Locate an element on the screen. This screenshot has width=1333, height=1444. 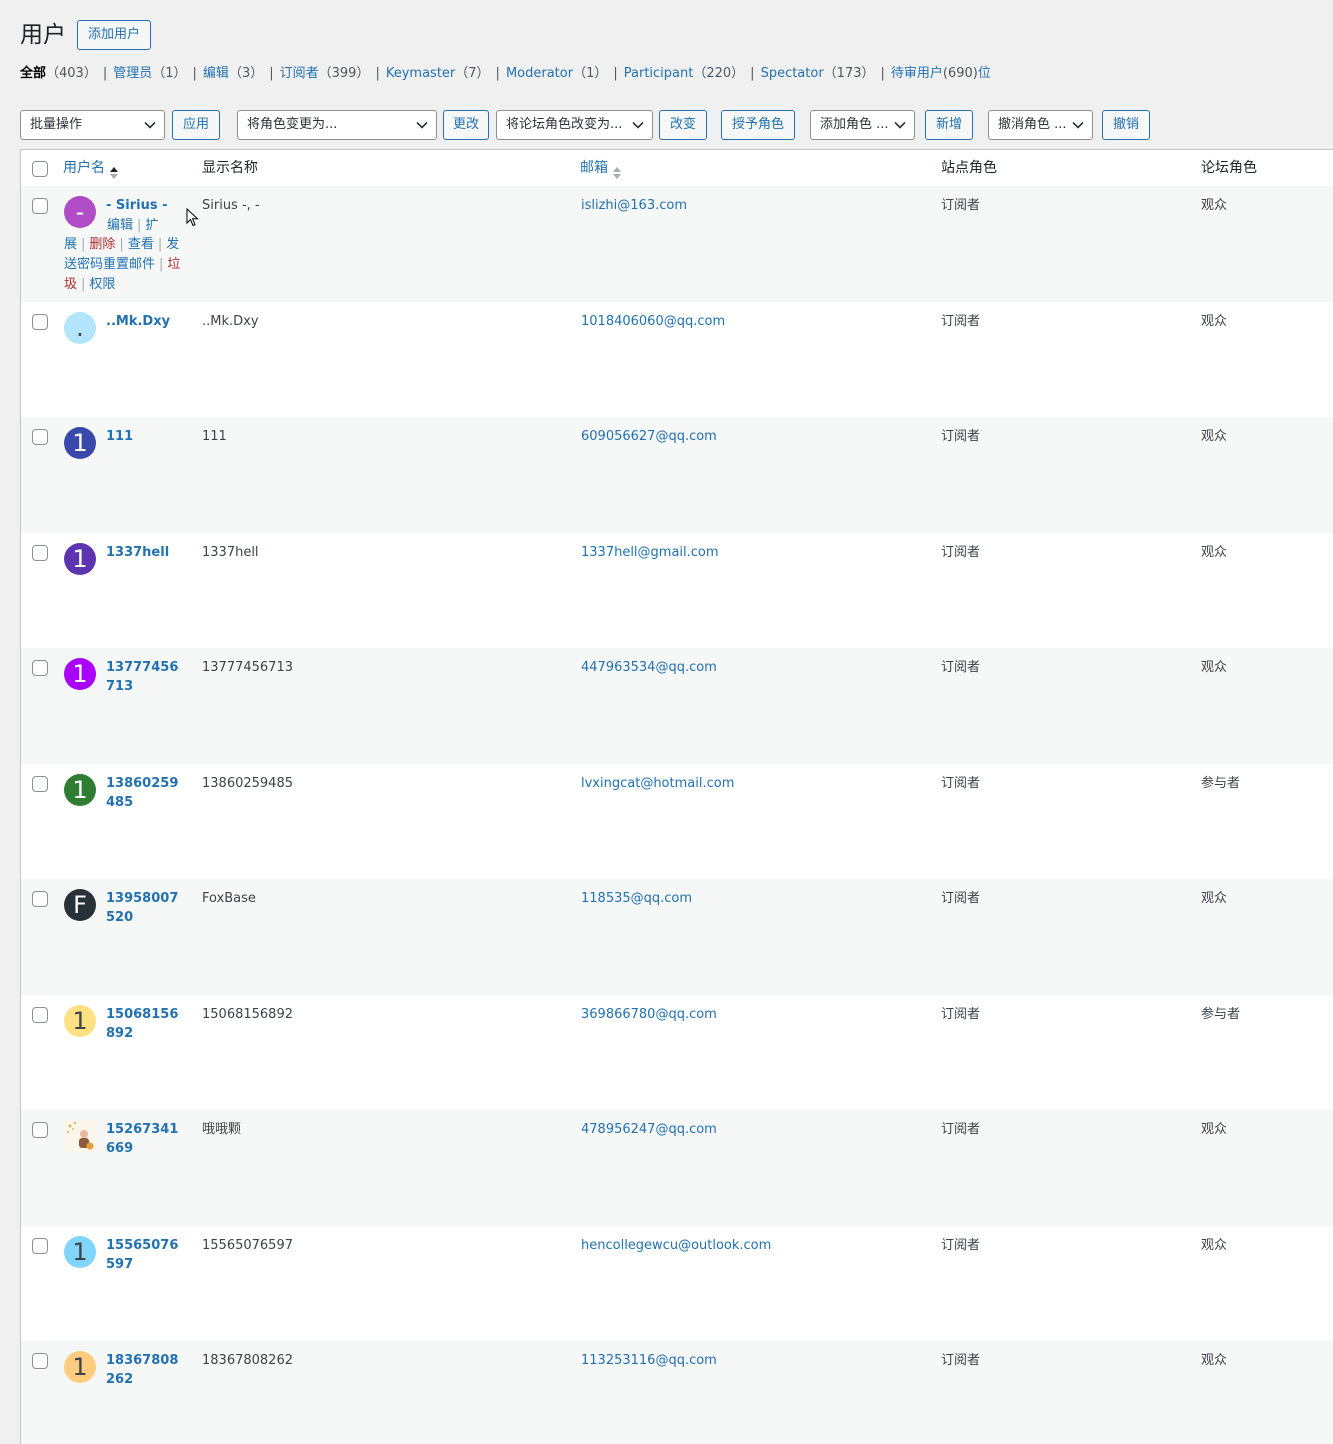
username-link: 15068156892 is located at coordinates (146, 1024).